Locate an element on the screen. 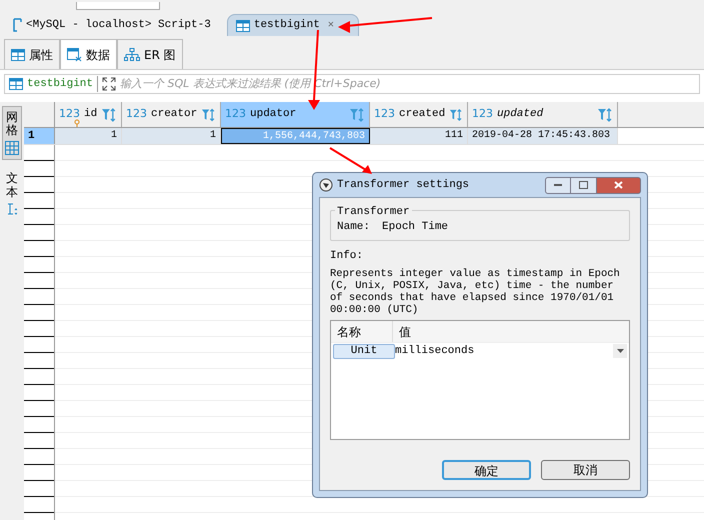  dialog-button: 取消 is located at coordinates (585, 470).